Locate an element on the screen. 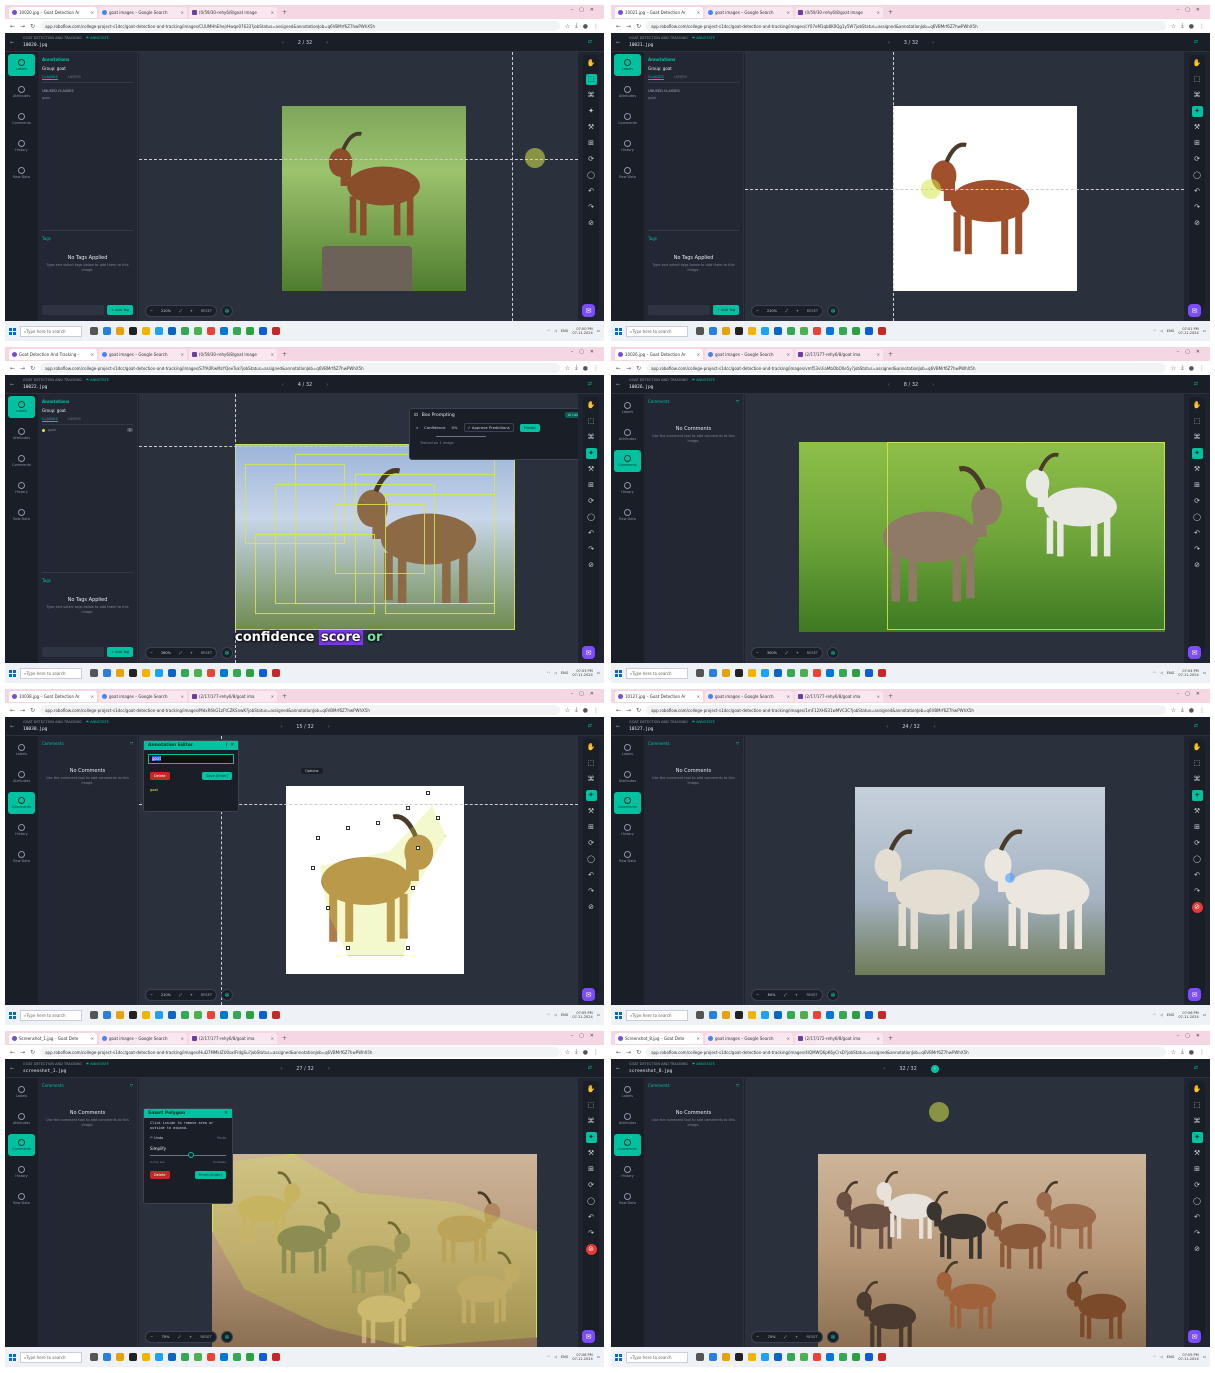 This screenshot has width=1215, height=1373. menu-dots-icon: ⋮ is located at coordinates (1202, 368).